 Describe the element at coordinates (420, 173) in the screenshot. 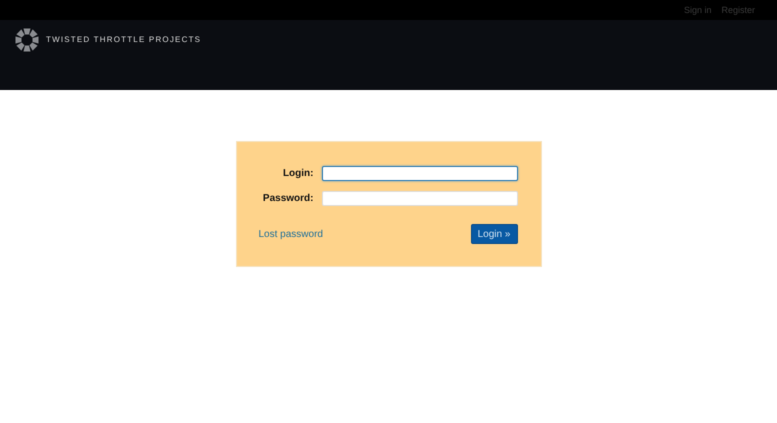

I see `input-field` at that location.